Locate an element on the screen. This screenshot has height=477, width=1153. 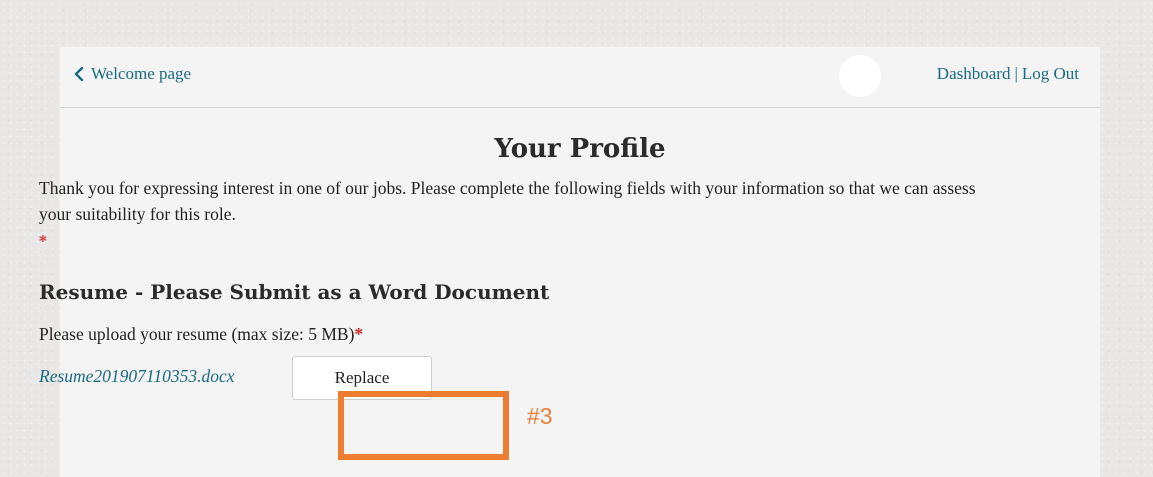
top-navigation-bar: Welcome page Dashboard | Log Out is located at coordinates (580, 77).